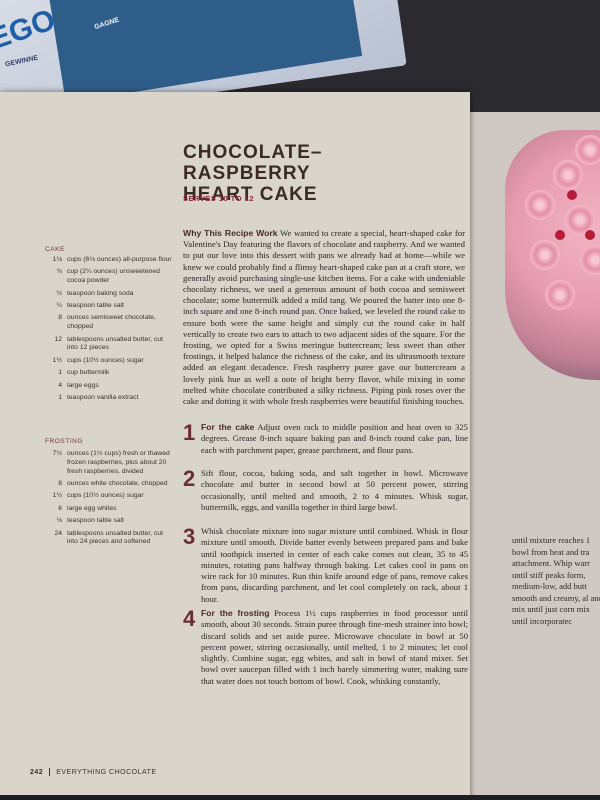 The image size is (600, 800). Describe the element at coordinates (189, 536) in the screenshot. I see `step-number: 3` at that location.